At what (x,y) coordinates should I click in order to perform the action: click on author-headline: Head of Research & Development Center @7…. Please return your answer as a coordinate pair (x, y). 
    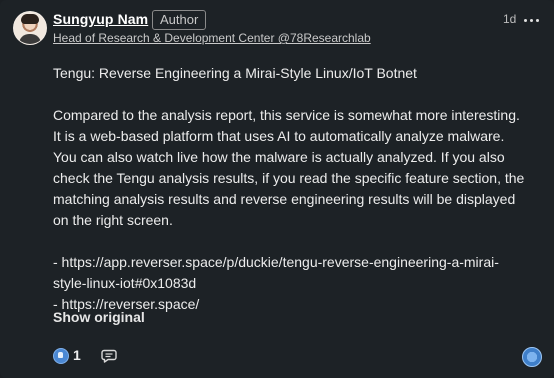
    Looking at the image, I should click on (212, 38).